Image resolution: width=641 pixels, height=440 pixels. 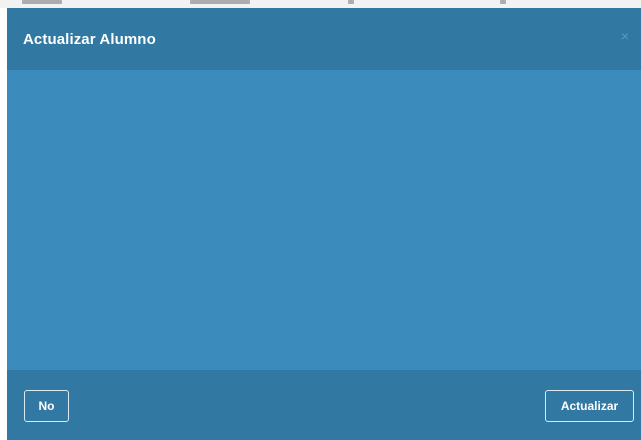 What do you see at coordinates (320, 4) in the screenshot?
I see `background-table-row` at bounding box center [320, 4].